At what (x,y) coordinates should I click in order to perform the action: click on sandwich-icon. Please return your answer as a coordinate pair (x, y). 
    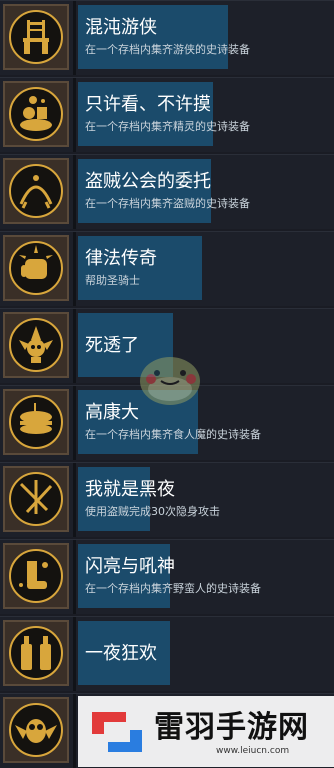
    Looking at the image, I should click on (36, 422).